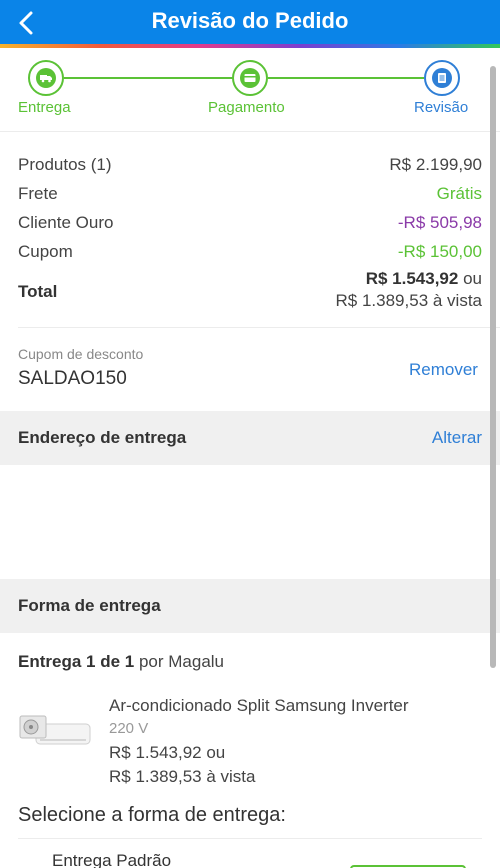 The width and height of the screenshot is (500, 868). I want to click on rainbow-stripe, so click(250, 46).